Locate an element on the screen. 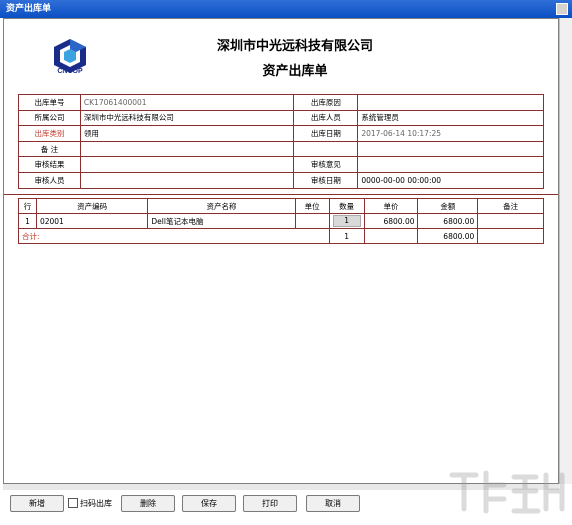 The height and width of the screenshot is (525, 572). total-note-empty is located at coordinates (510, 236).